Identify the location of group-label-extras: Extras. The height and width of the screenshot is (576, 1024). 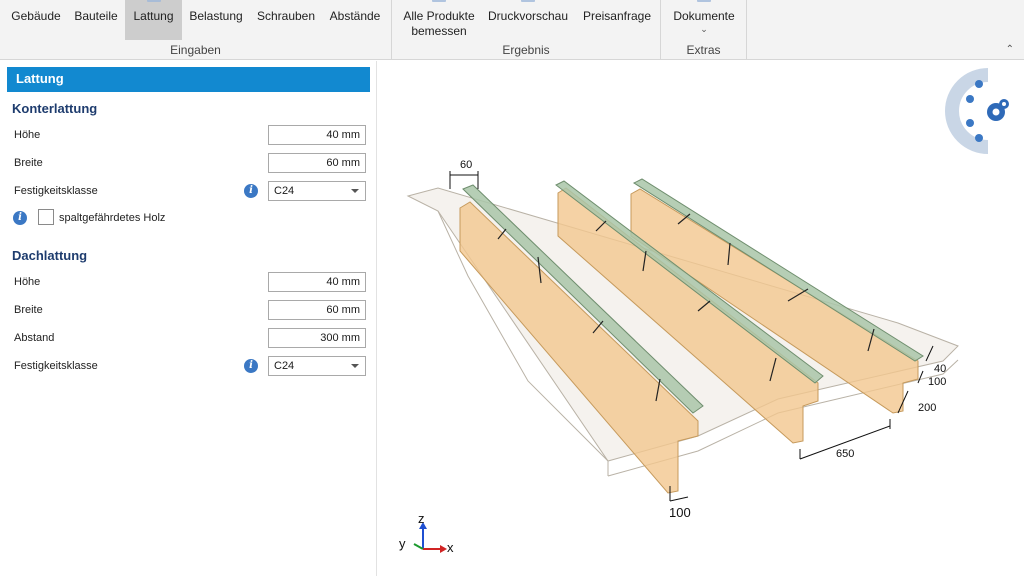
(703, 50).